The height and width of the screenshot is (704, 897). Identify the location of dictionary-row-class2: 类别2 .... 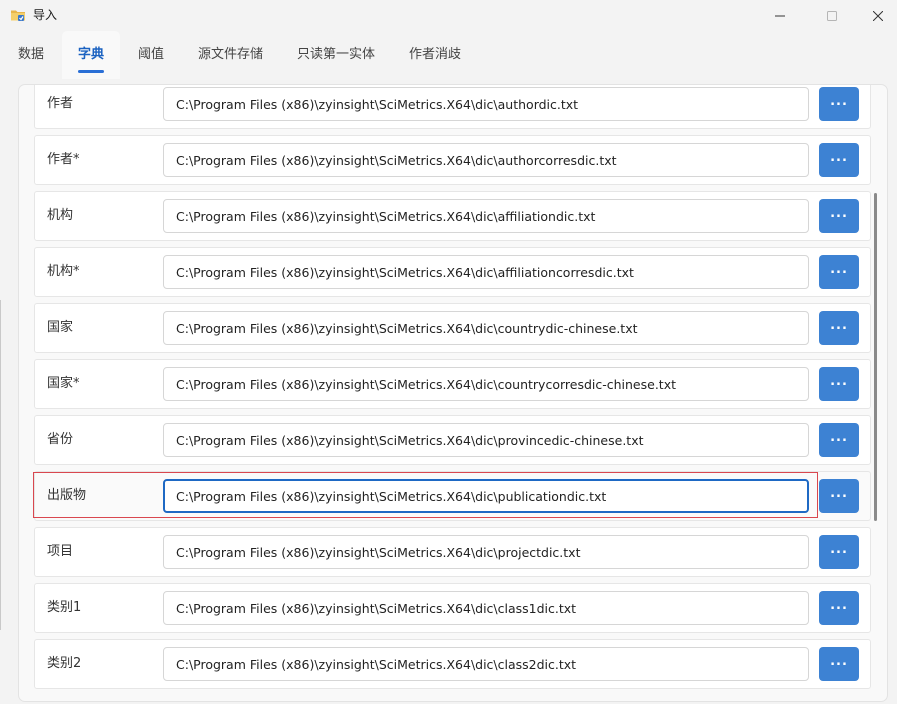
(452, 664).